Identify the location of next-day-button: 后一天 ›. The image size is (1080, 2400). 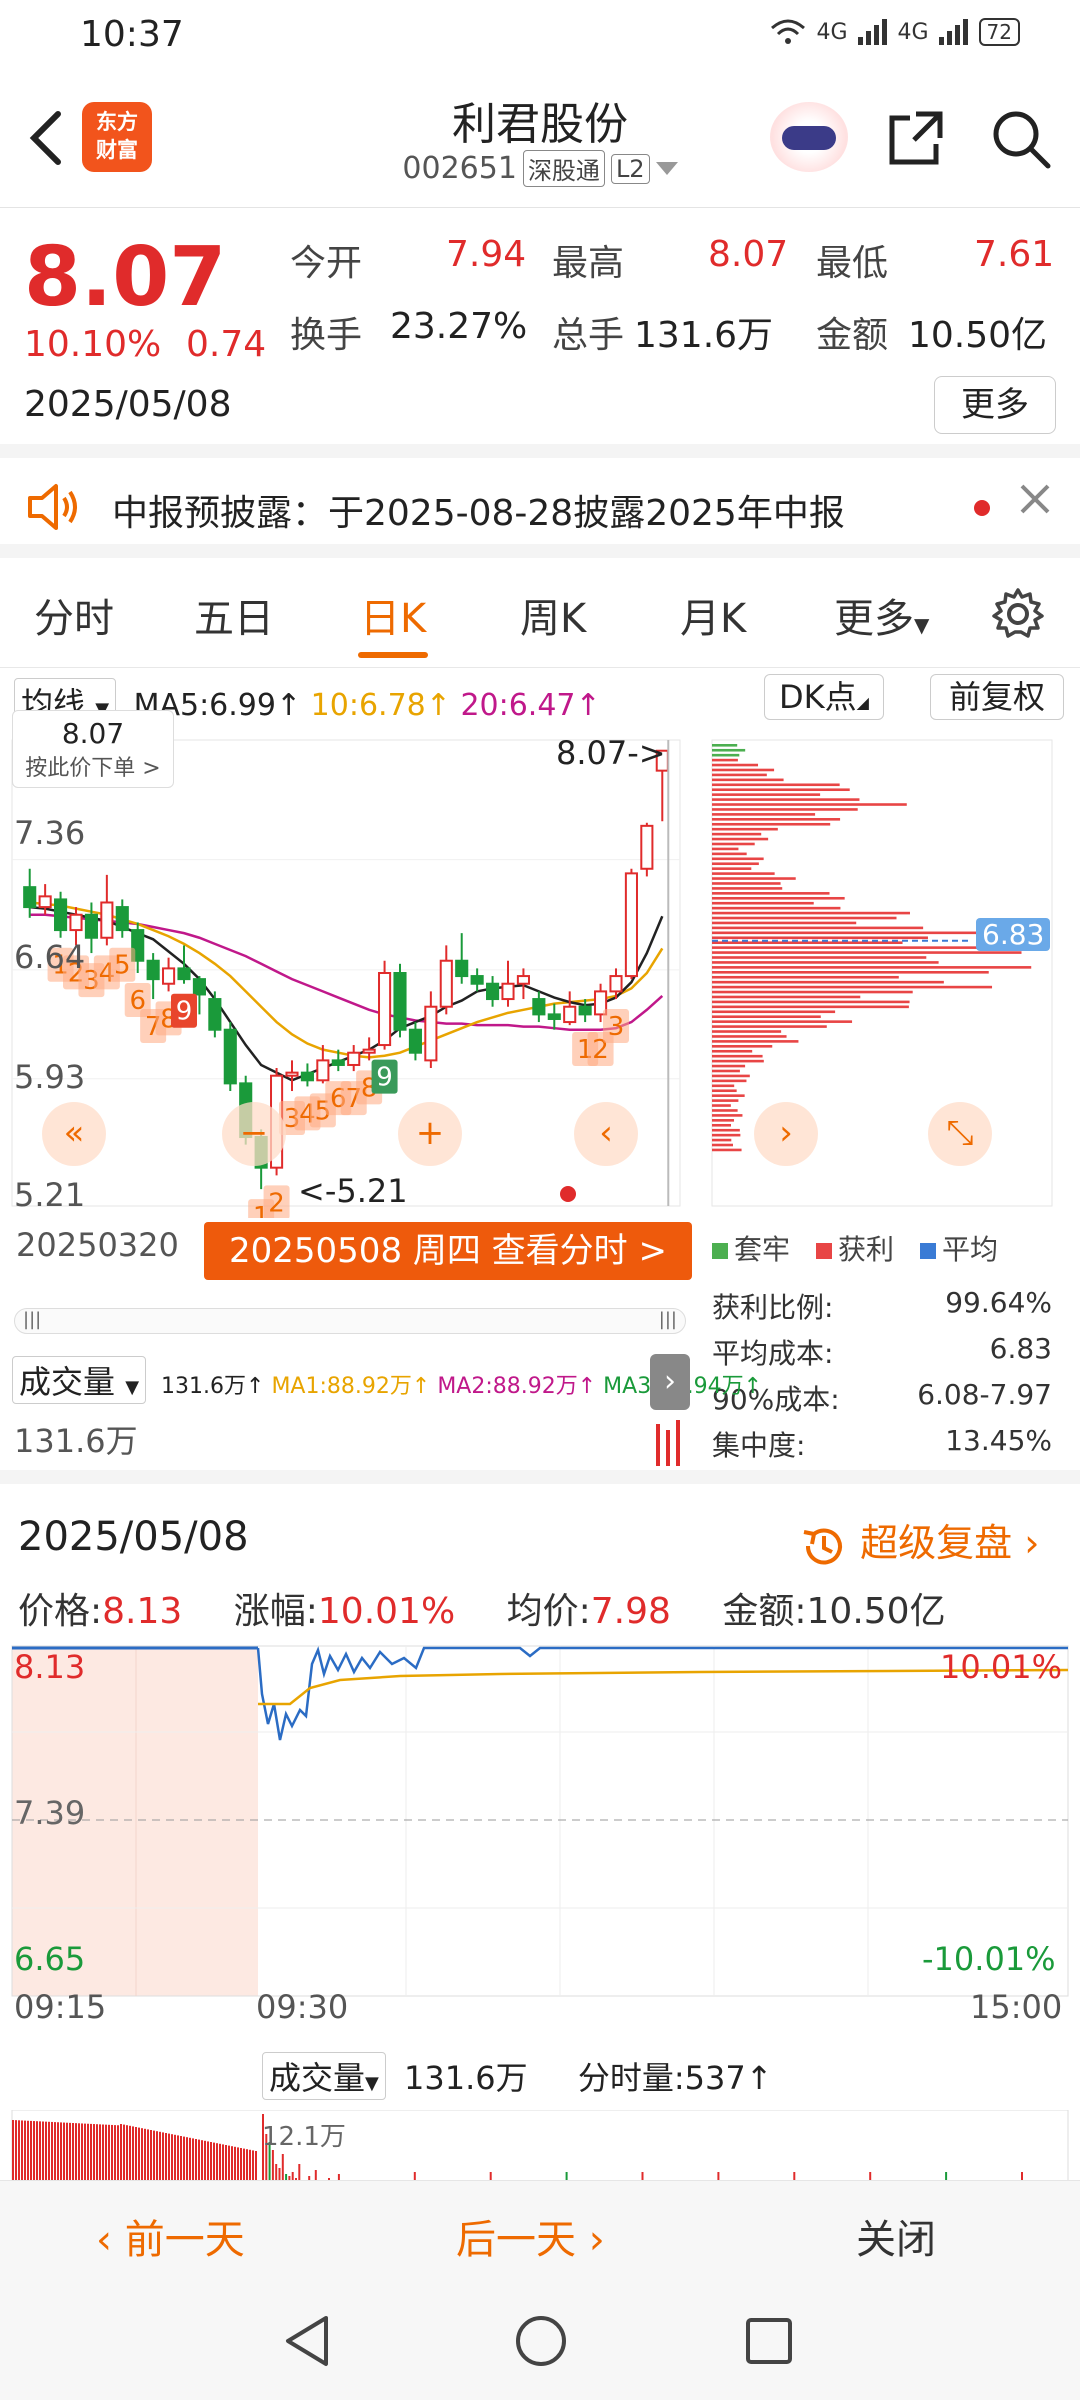
(530, 2236).